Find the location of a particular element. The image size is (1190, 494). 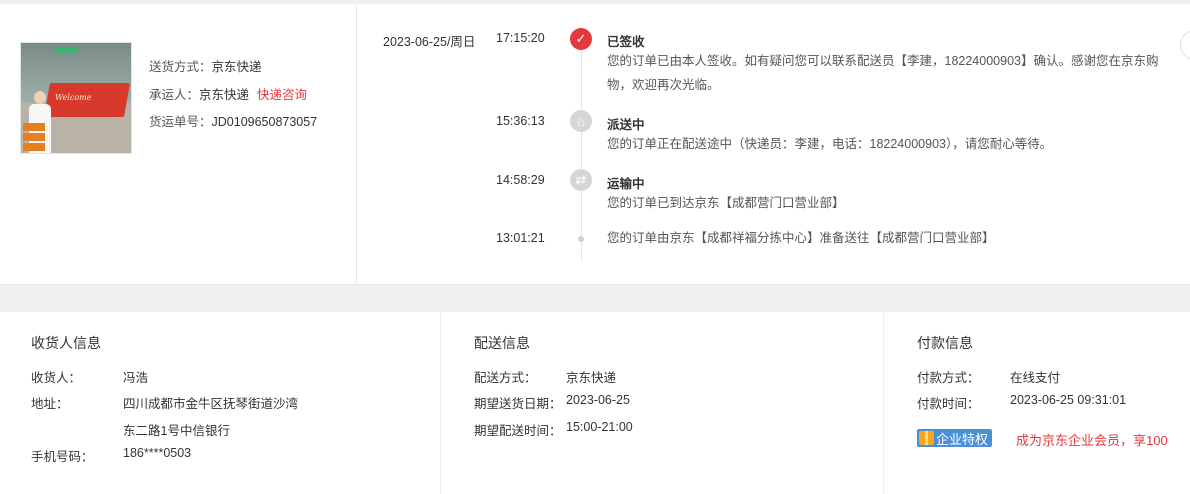

delivery-method-label: 配送方式： is located at coordinates (505, 378).